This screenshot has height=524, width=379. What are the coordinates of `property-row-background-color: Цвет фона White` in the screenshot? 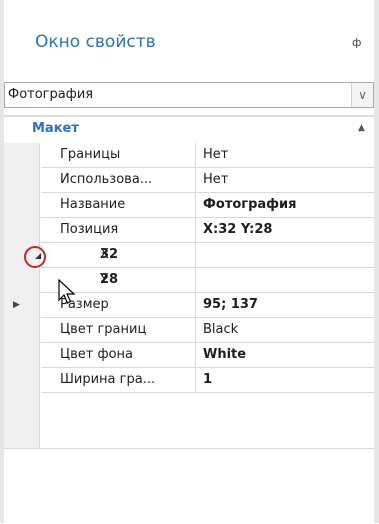 It's located at (207, 355).